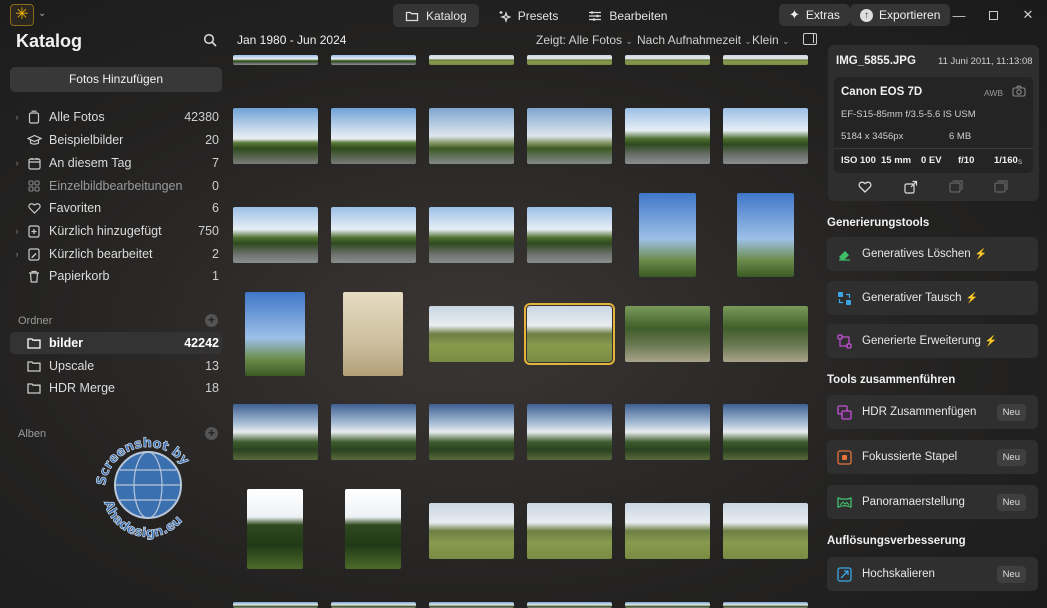 The image size is (1047, 608). I want to click on sidebar-folder-hdr-merge: HDR Merge 18, so click(116, 388).